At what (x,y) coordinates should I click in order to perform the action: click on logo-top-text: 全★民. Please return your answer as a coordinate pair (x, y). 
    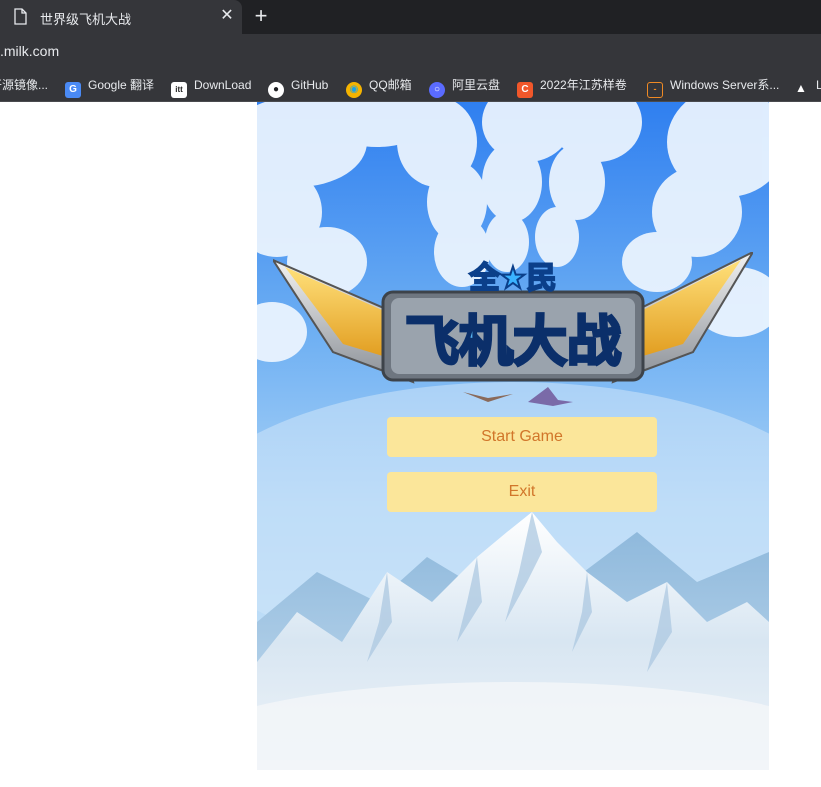
    Looking at the image, I should click on (513, 278).